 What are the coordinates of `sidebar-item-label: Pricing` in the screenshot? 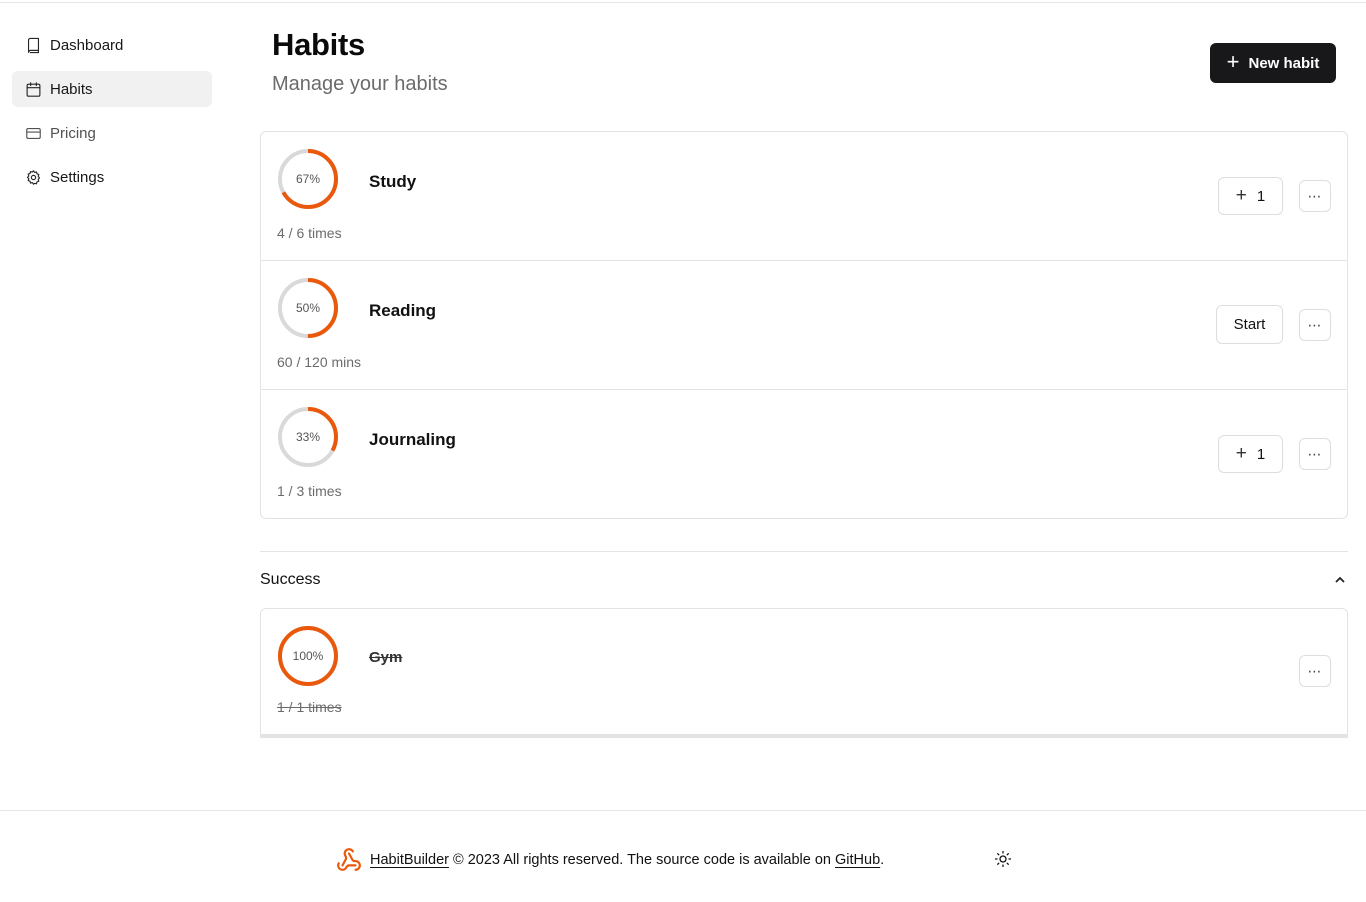 It's located at (73, 133).